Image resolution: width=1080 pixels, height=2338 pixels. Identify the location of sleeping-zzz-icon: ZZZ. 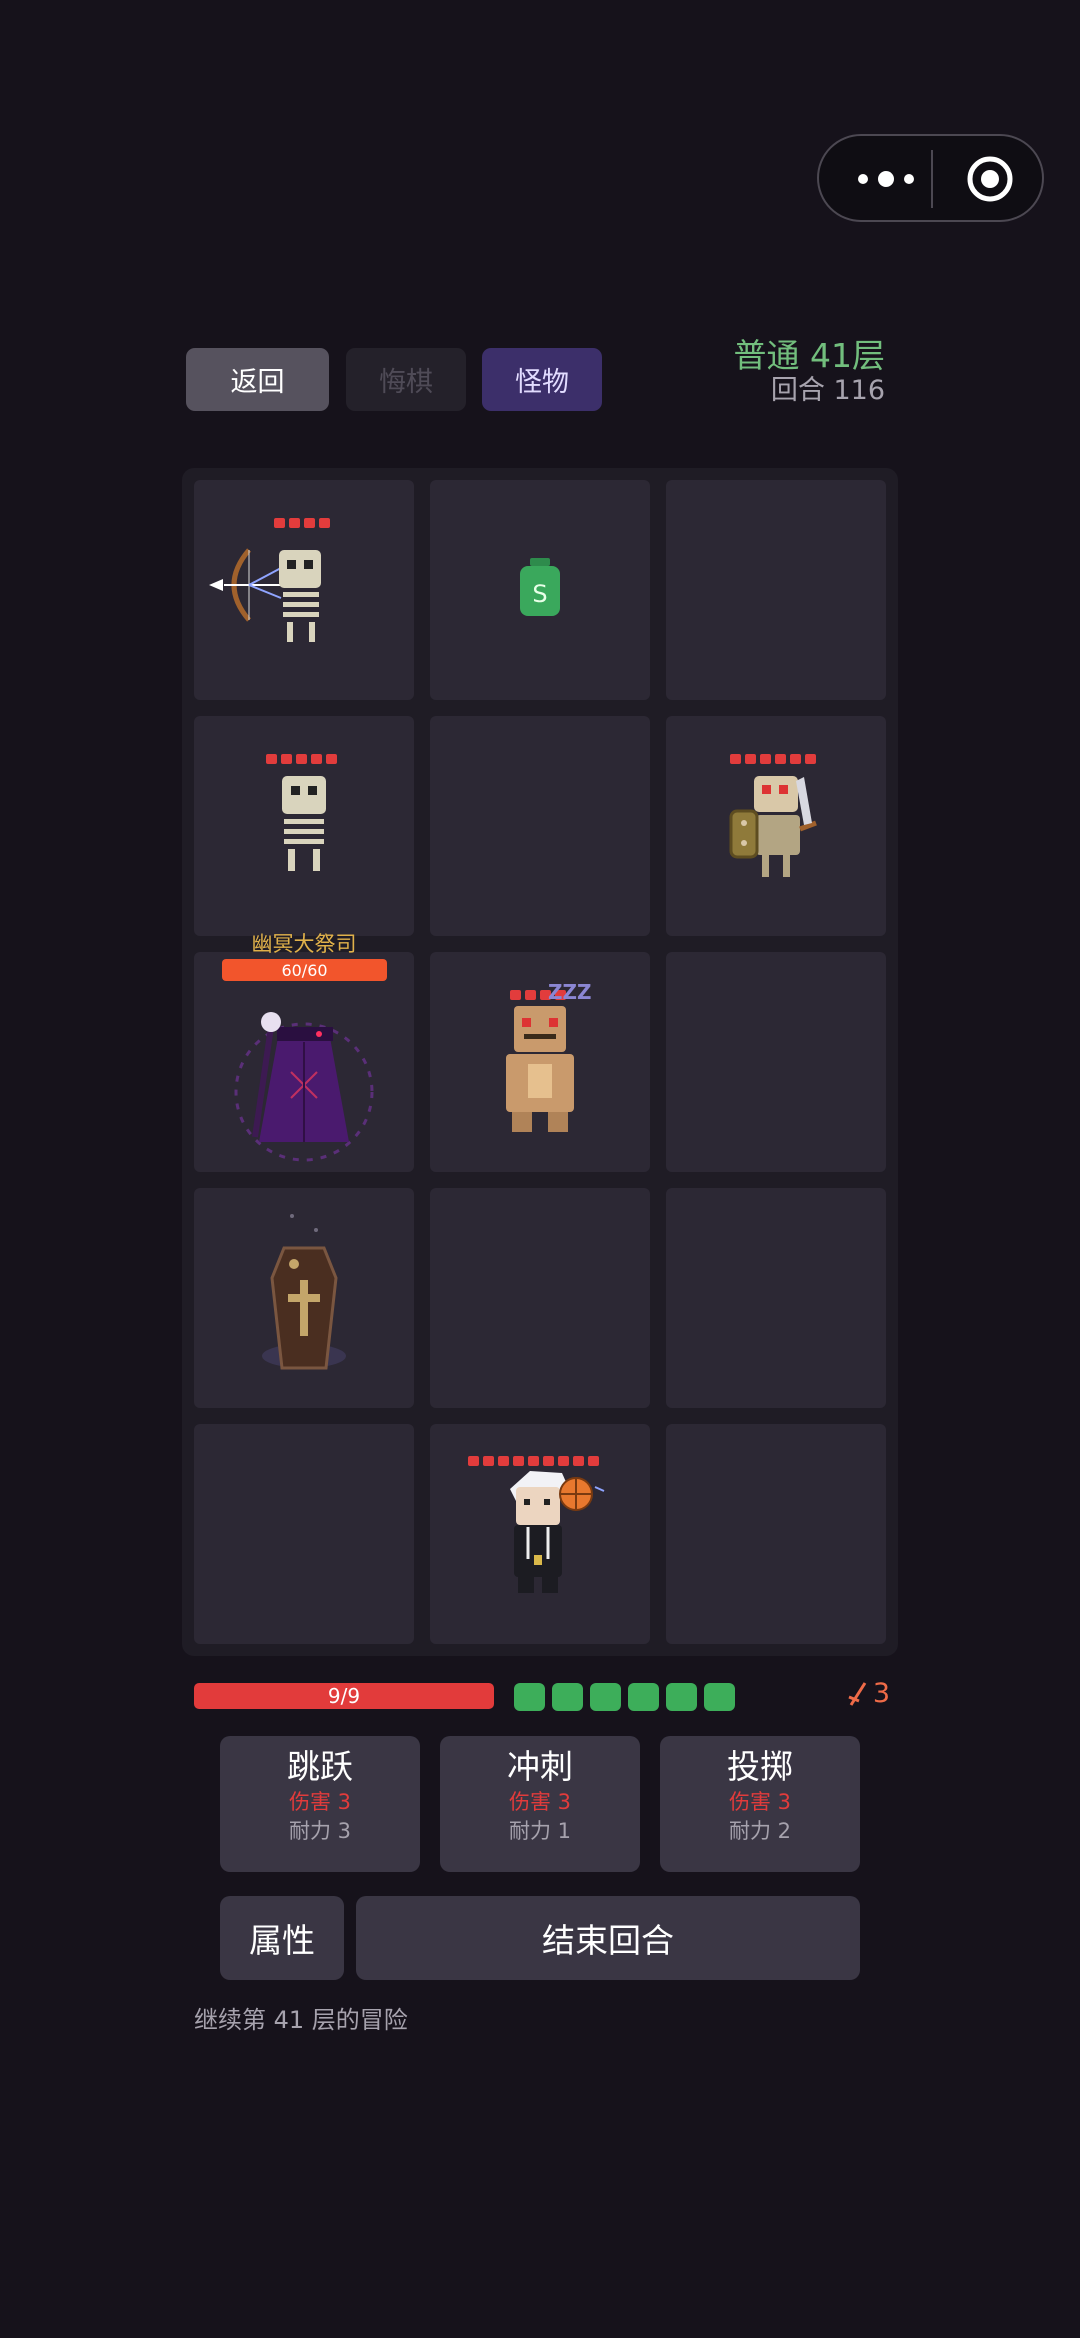
(570, 992).